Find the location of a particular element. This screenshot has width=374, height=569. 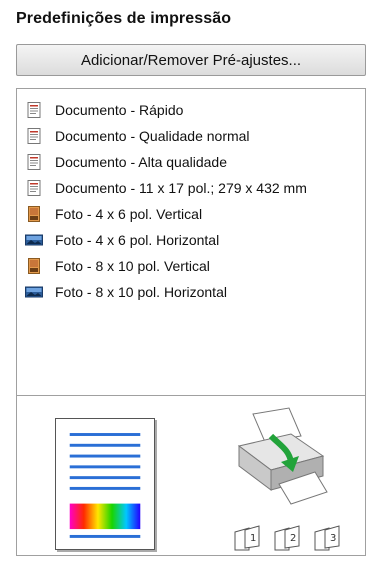

copies-indicator: 1 2 3 is located at coordinates (288, 538).